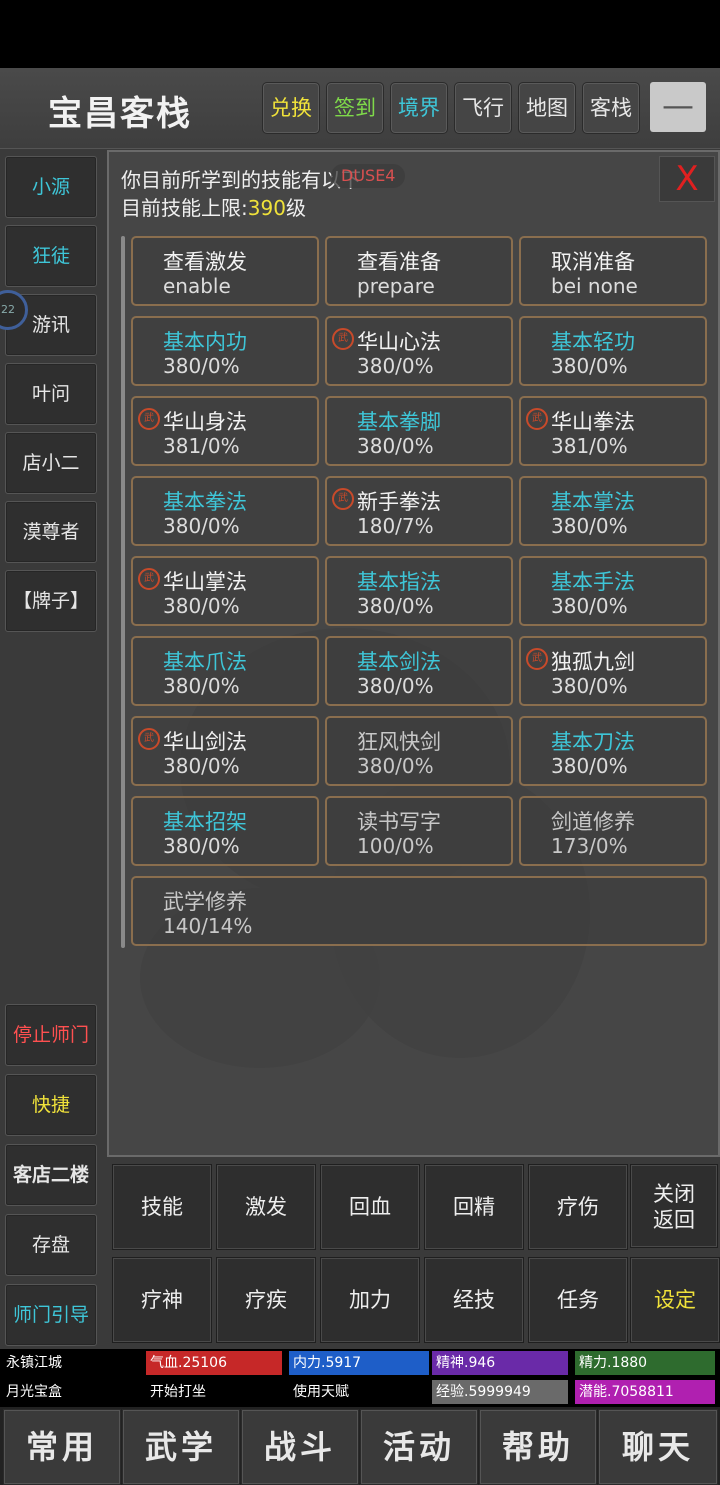 Image resolution: width=720 pixels, height=1485 pixels. I want to click on martial-art-mark-icon: 武, so click(537, 419).